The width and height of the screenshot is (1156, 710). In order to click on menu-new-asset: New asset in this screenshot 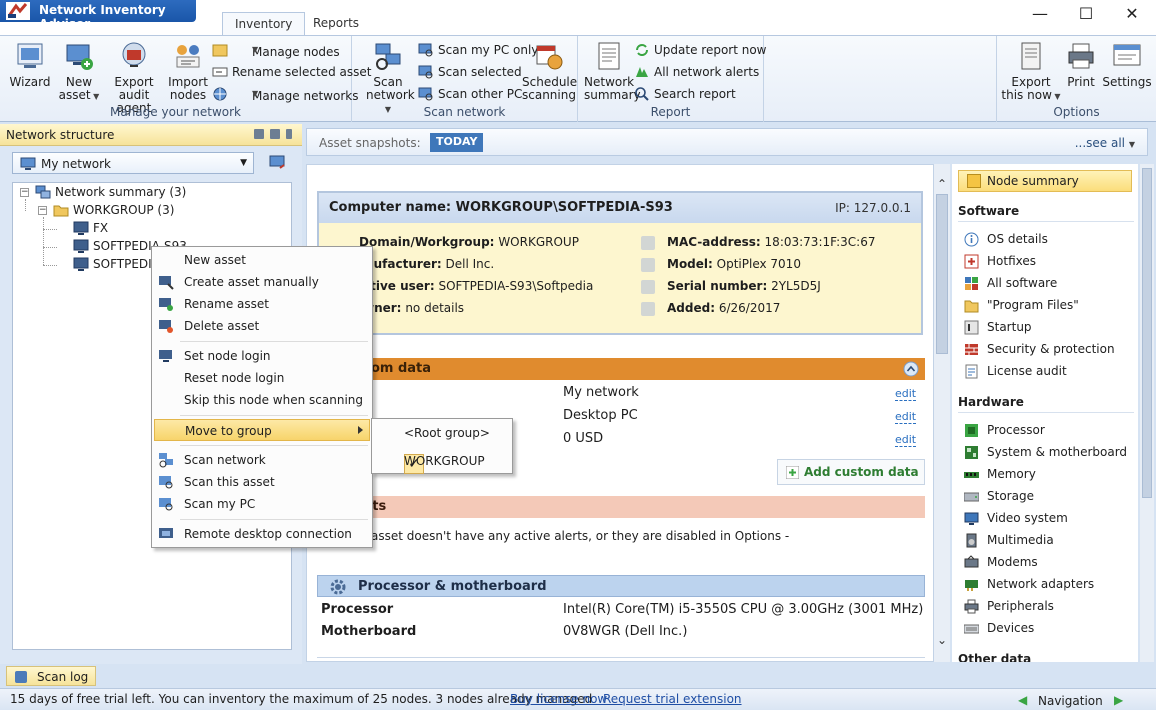, I will do `click(262, 260)`.